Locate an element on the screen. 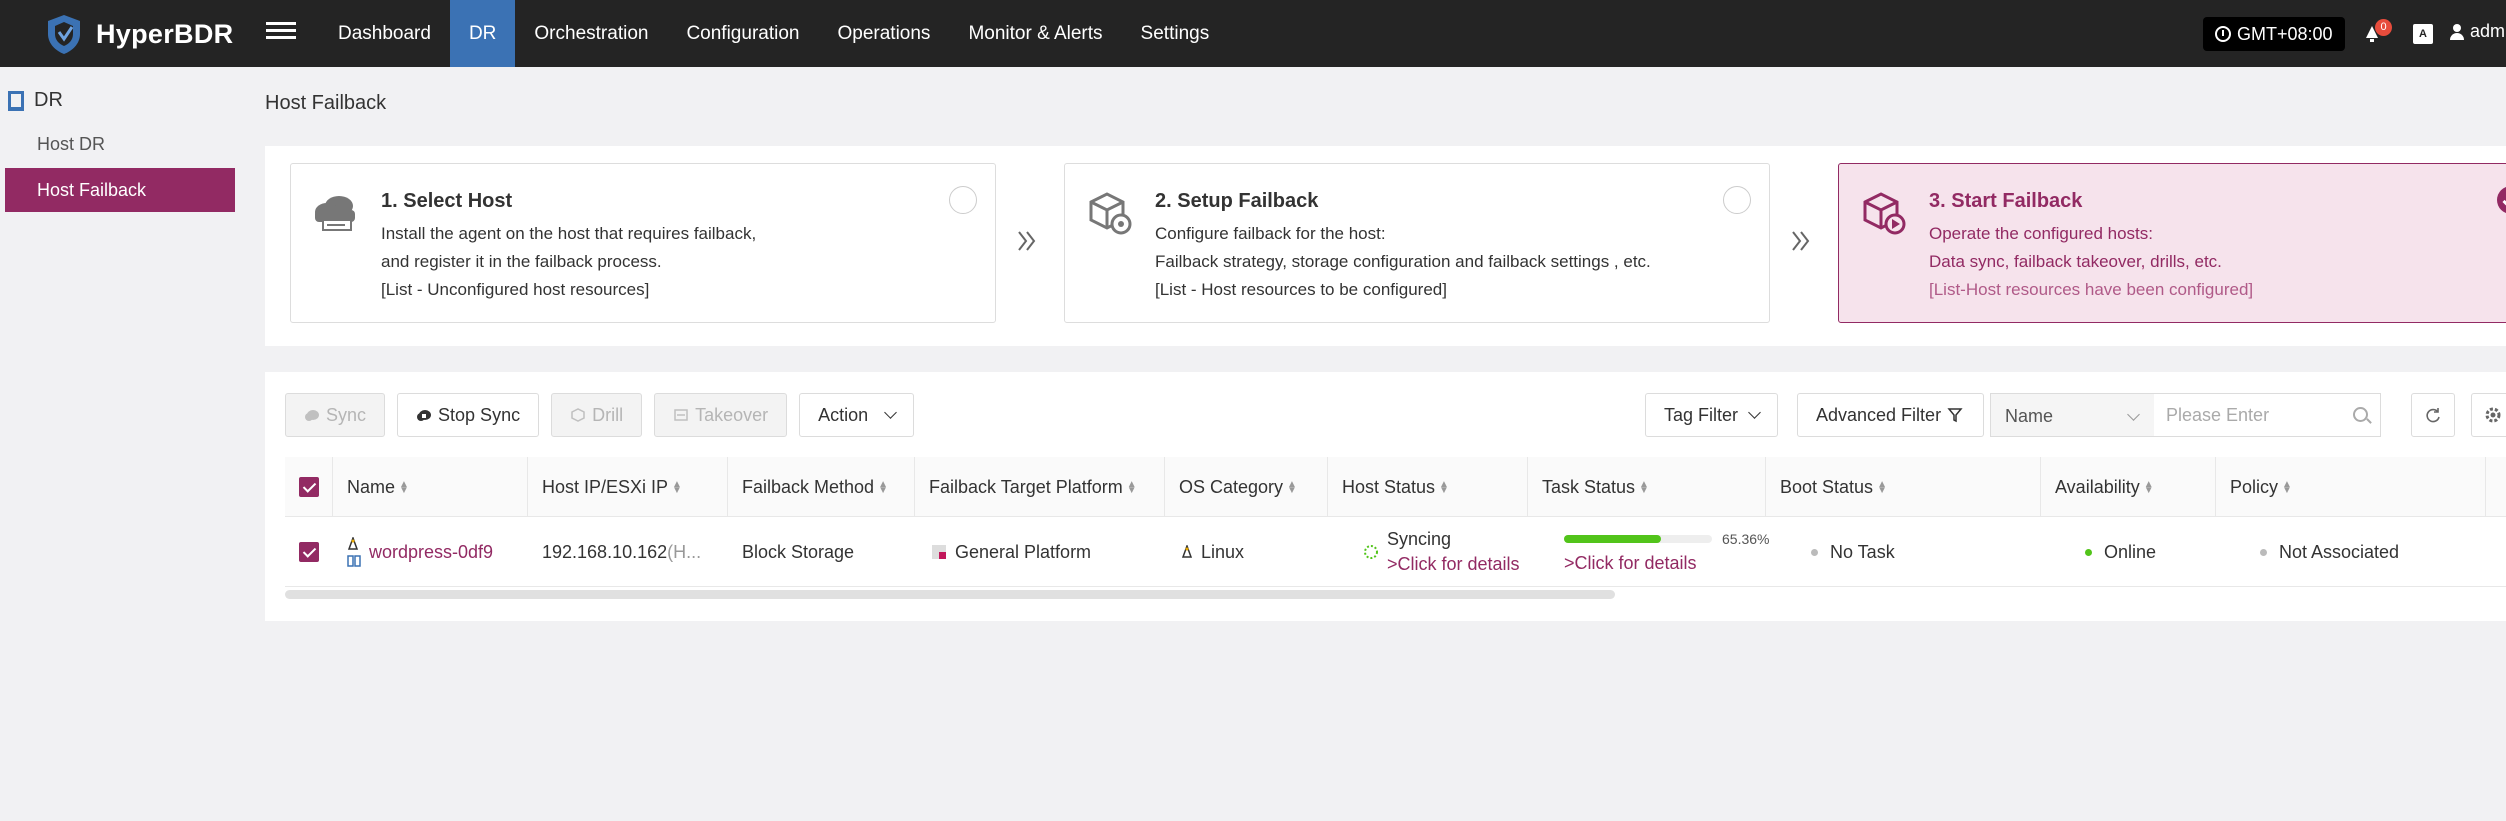  column-host-status: Host Status ▲ ▼ is located at coordinates (1428, 487).